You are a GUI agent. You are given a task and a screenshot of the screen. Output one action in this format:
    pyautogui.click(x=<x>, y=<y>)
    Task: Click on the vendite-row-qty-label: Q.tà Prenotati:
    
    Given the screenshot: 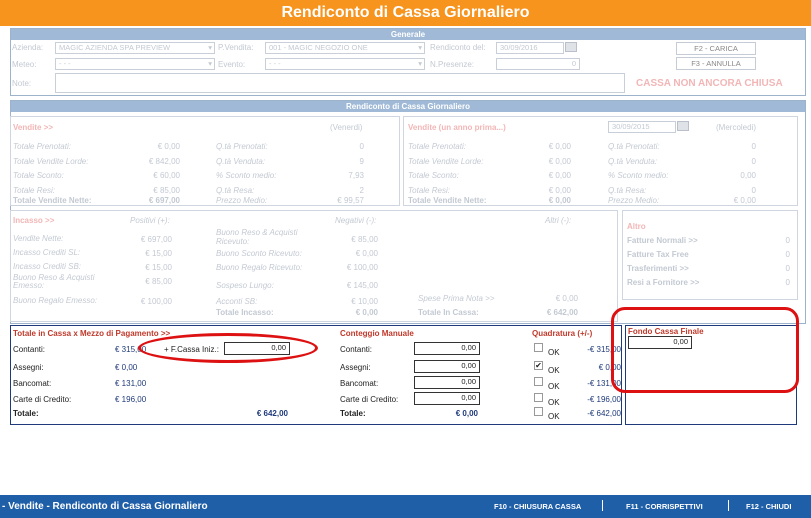 What is the action you would take?
    pyautogui.click(x=634, y=146)
    